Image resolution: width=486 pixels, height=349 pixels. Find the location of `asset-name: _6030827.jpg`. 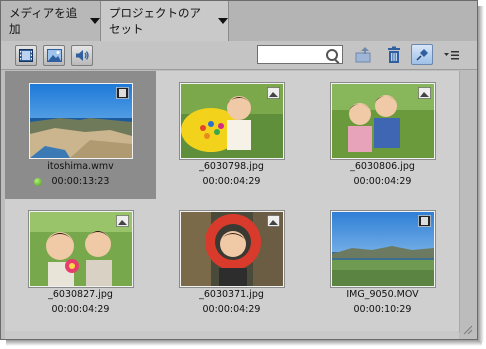

asset-name: _6030827.jpg is located at coordinates (80, 294).